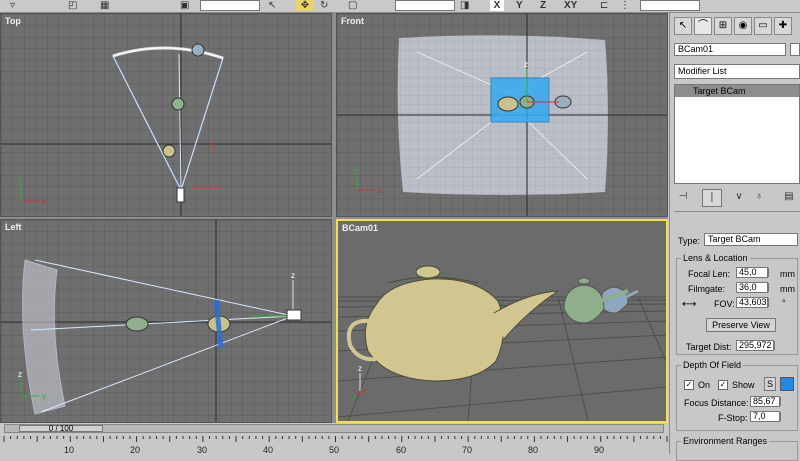 The width and height of the screenshot is (800, 461). Describe the element at coordinates (425, 5) in the screenshot. I see `reference-coord-field` at that location.